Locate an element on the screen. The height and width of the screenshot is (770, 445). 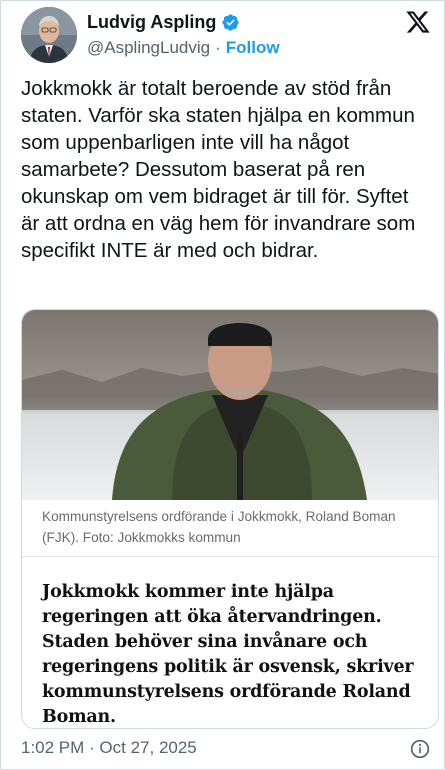
author-name-row: Ludvig Aspling is located at coordinates (163, 22).